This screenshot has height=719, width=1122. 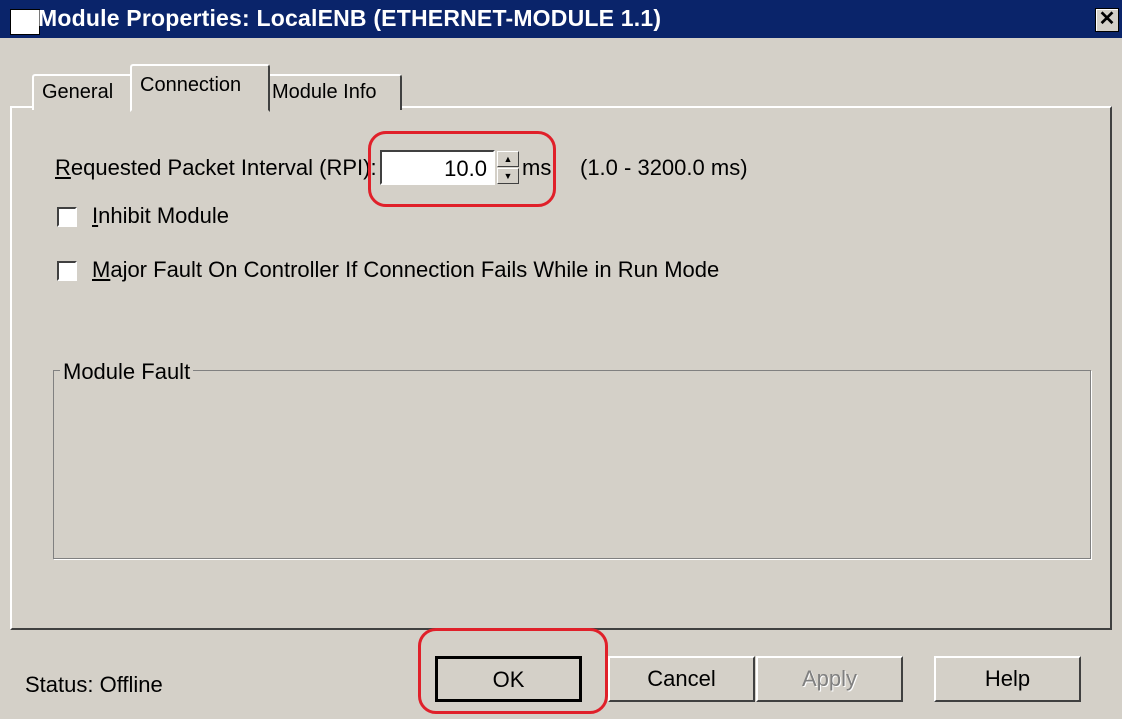 I want to click on tab-connection: Connection, so click(x=200, y=88).